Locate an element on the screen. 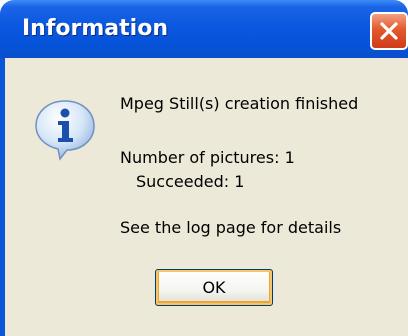  close-button is located at coordinates (389, 31).